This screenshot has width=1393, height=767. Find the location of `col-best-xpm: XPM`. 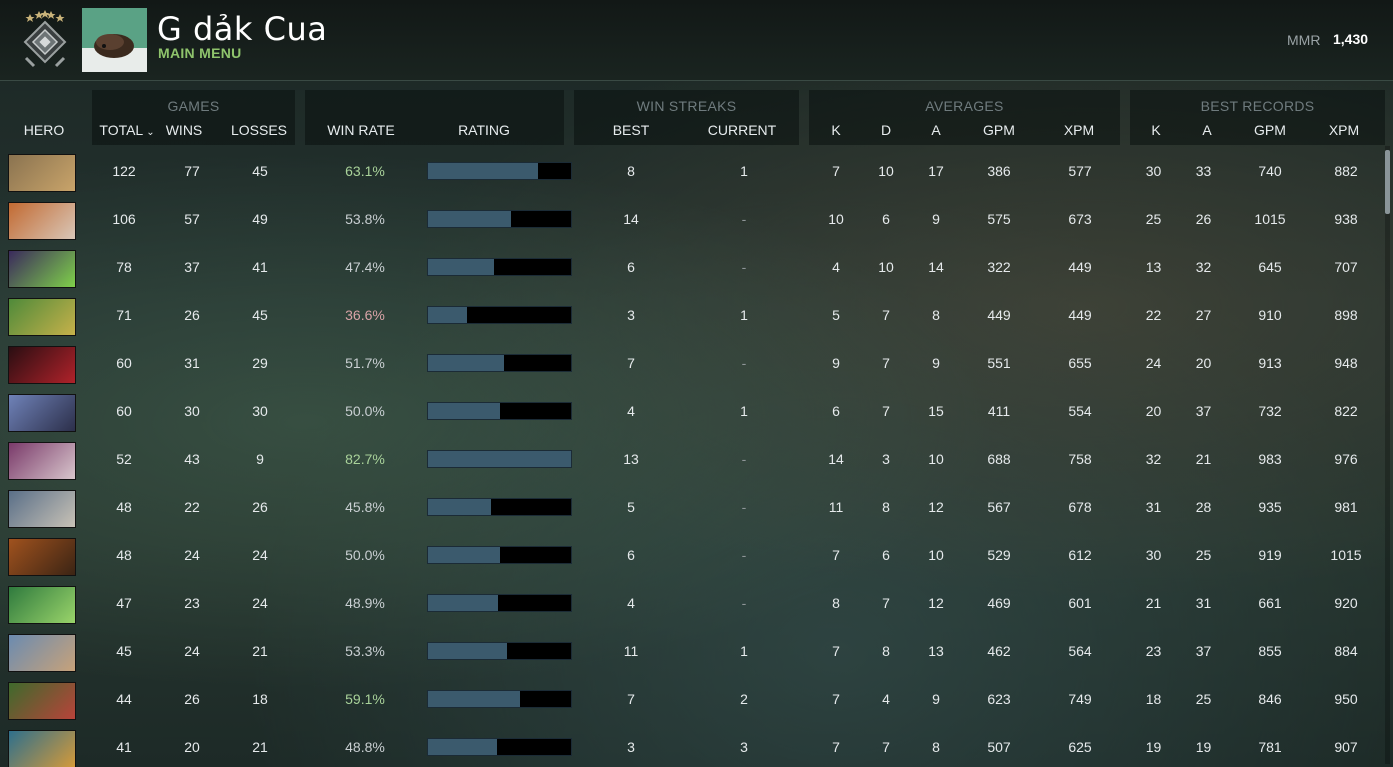

col-best-xpm: XPM is located at coordinates (1344, 130).